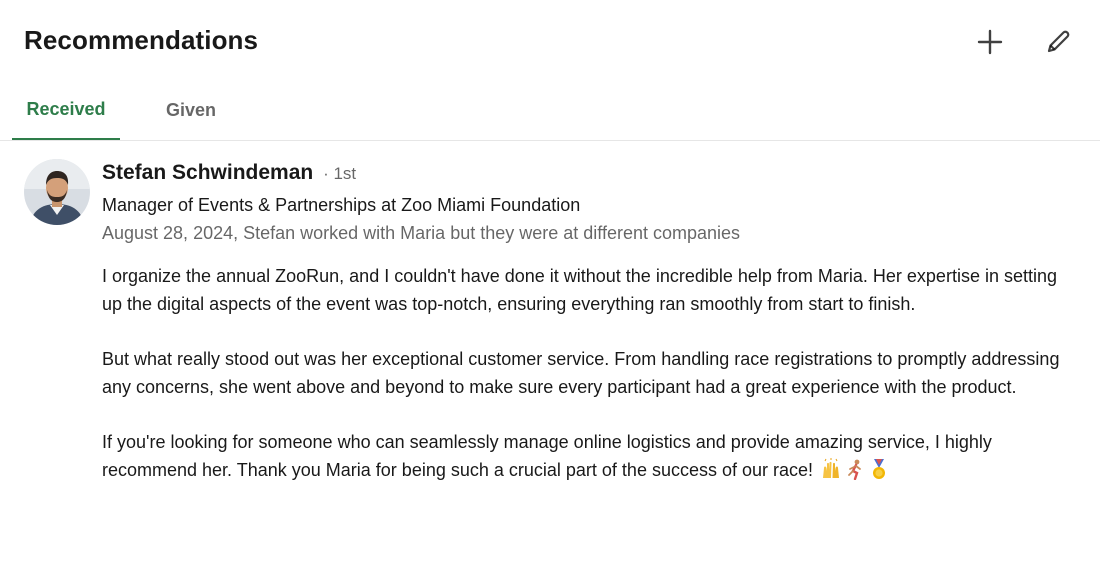  I want to click on plus-icon, so click(990, 42).